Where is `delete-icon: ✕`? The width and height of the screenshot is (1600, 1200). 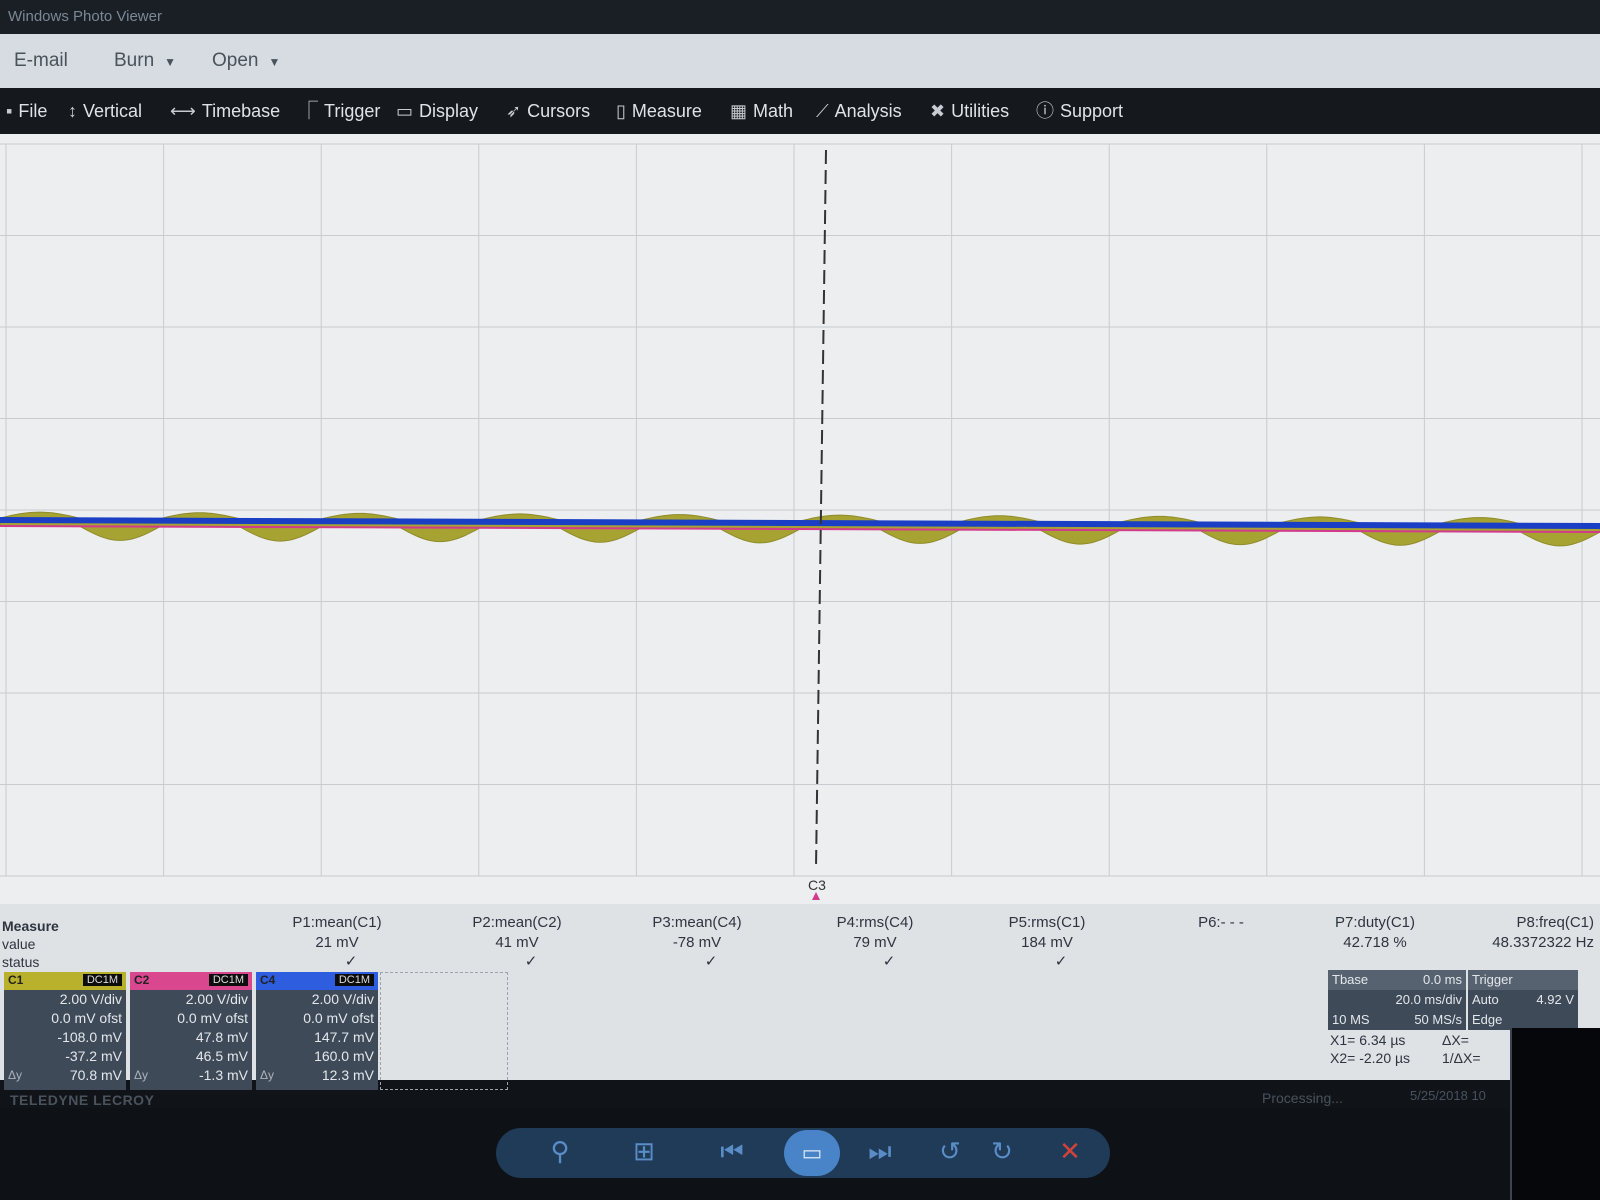
delete-icon: ✕ is located at coordinates (1070, 1151).